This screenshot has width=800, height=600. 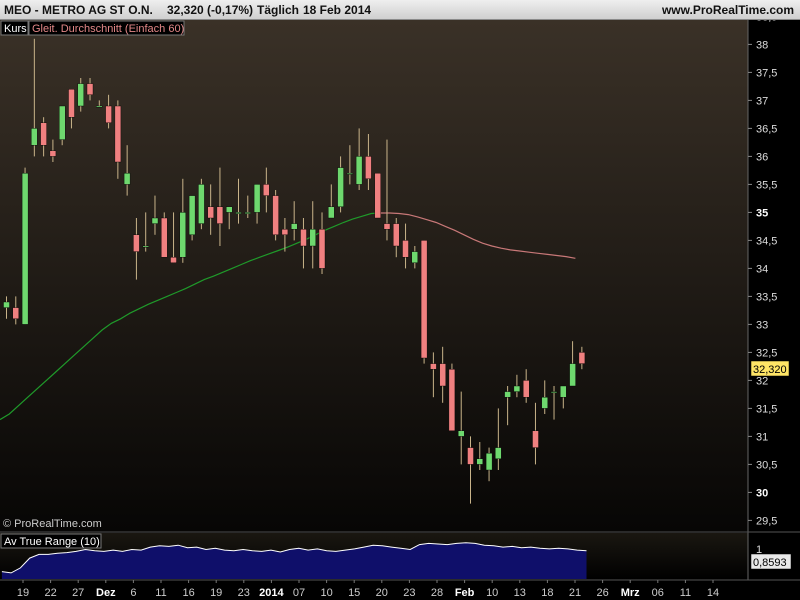 I want to click on panel-label-price: Kurs, so click(x=14, y=28).